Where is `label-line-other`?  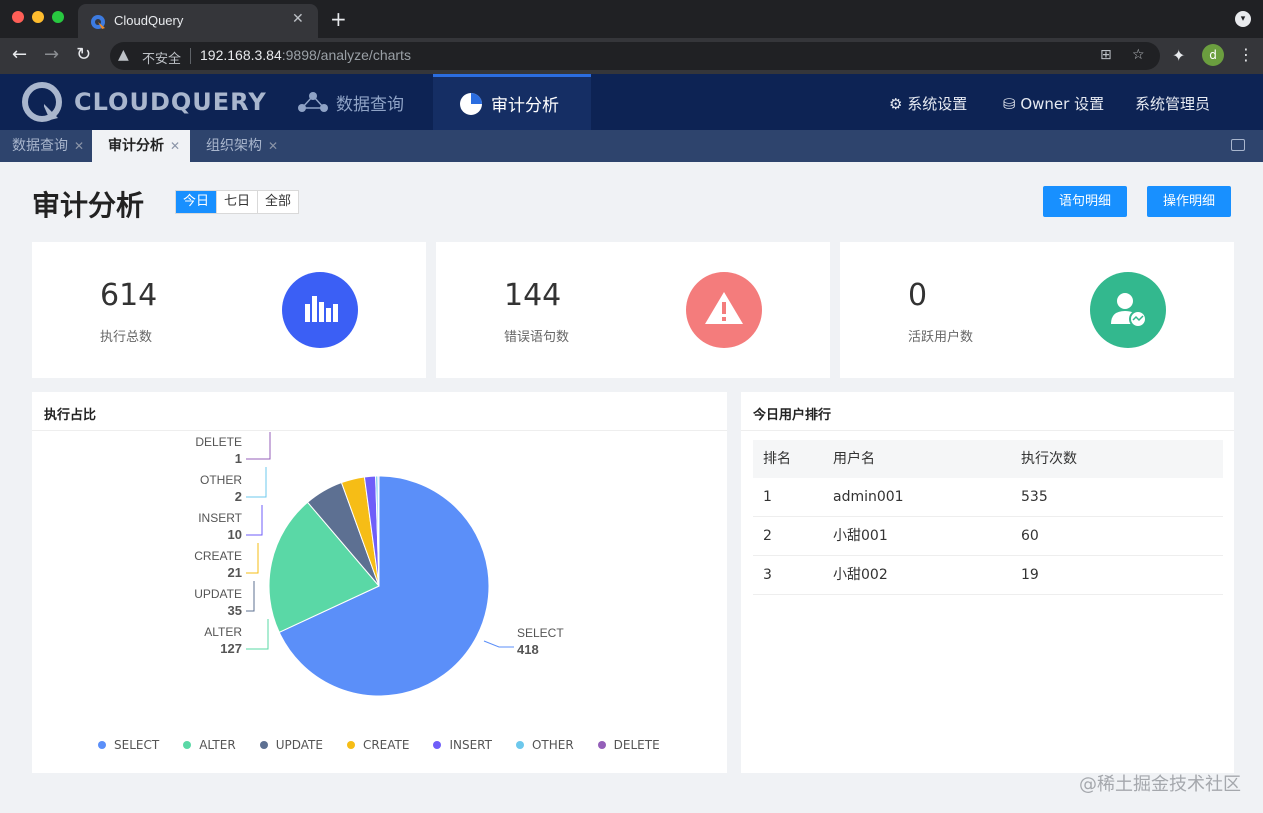 label-line-other is located at coordinates (256, 482).